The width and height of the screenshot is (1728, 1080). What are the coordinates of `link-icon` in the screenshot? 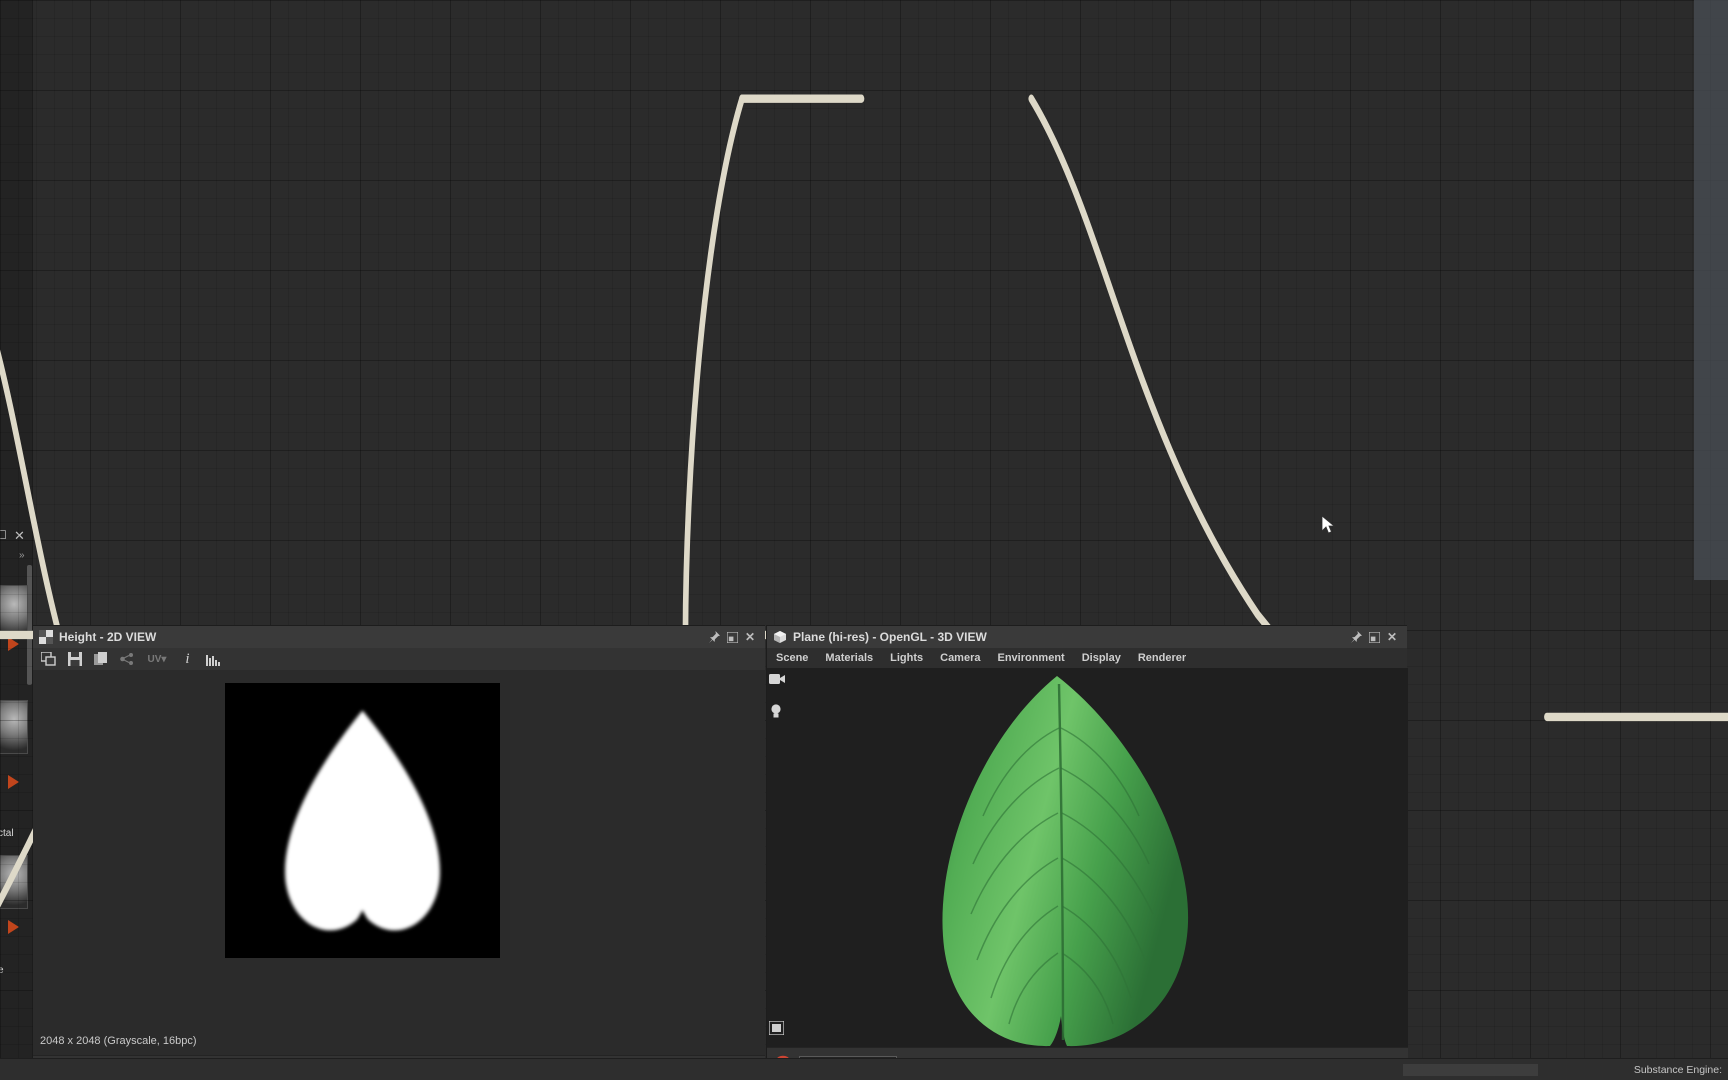 It's located at (126, 659).